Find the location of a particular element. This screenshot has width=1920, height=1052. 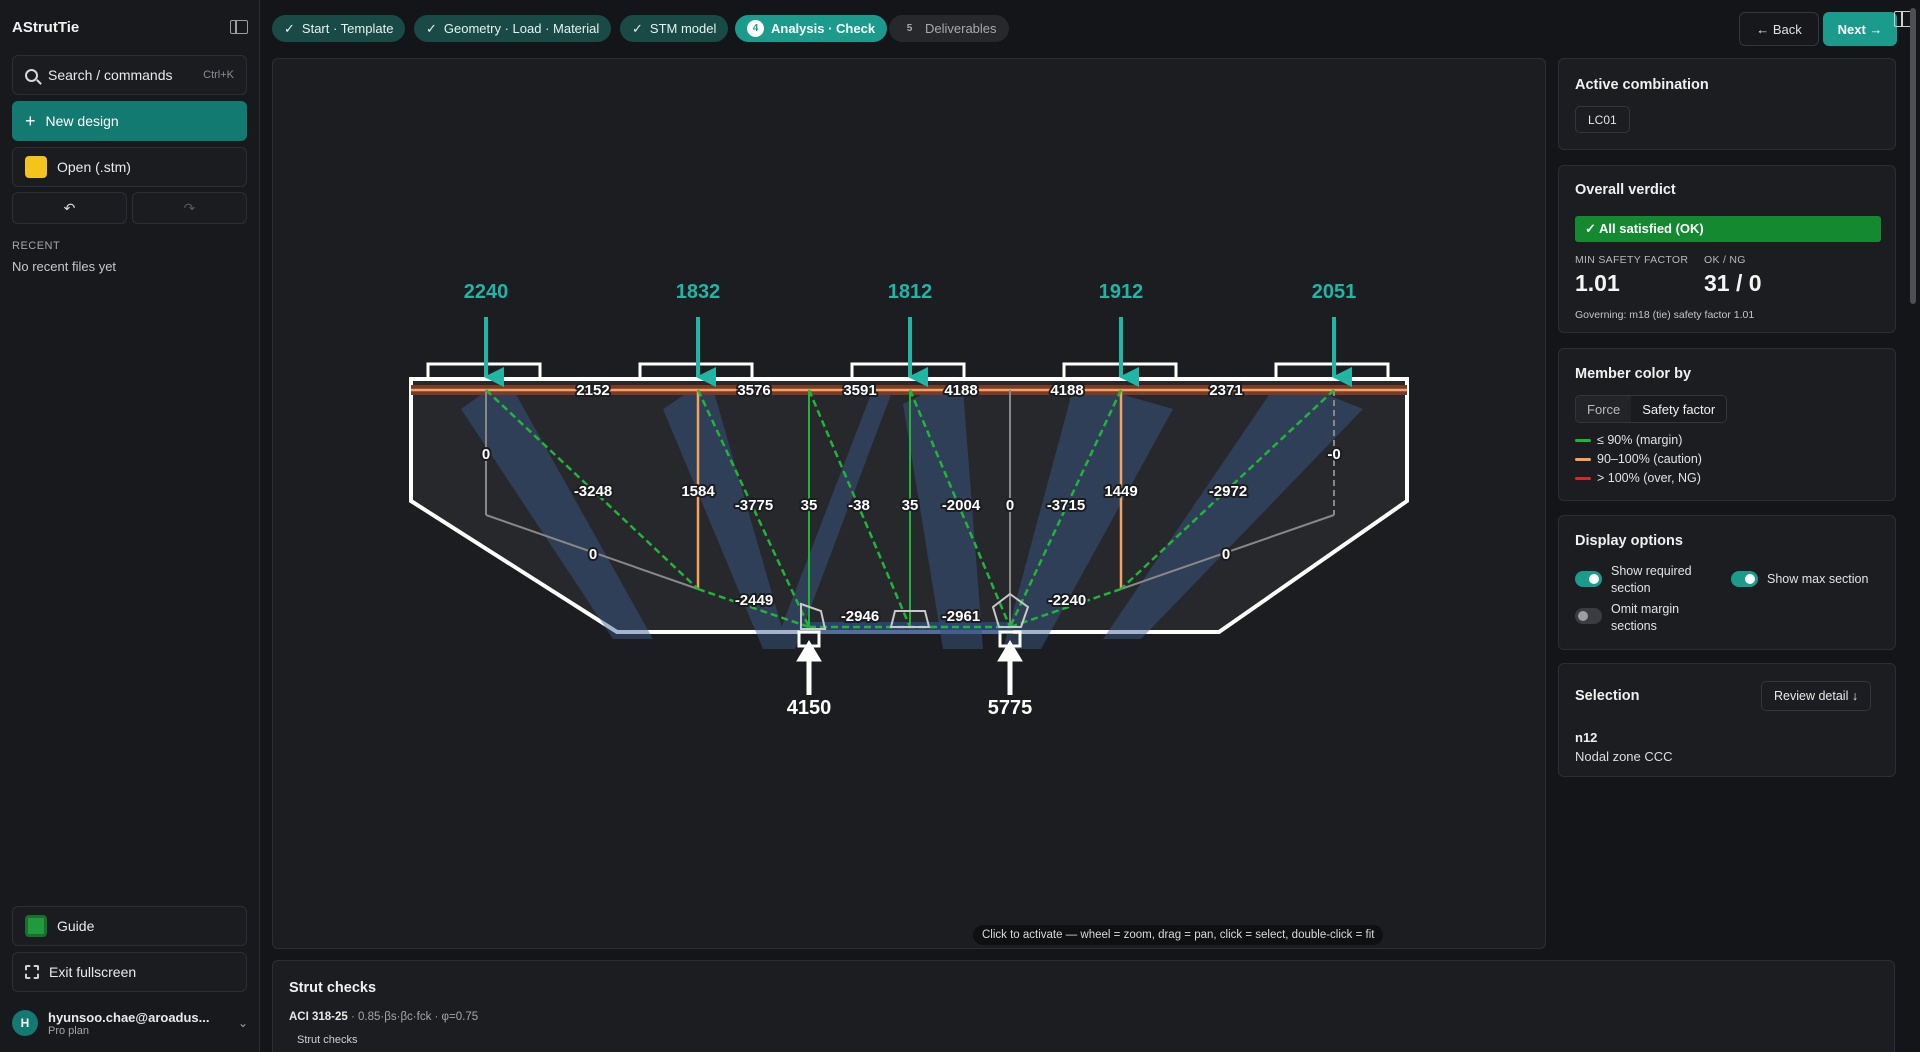

recent-empty-text: No recent files yet is located at coordinates (64, 266).